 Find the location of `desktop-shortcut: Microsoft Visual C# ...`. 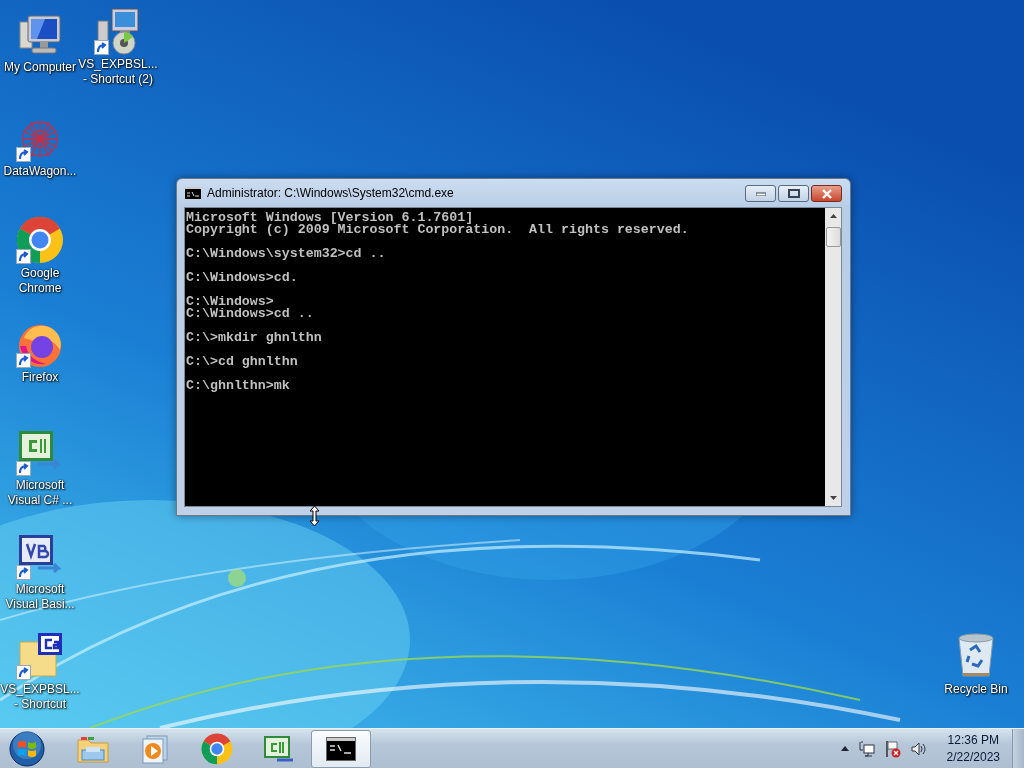

desktop-shortcut: Microsoft Visual C# ... is located at coordinates (40, 467).